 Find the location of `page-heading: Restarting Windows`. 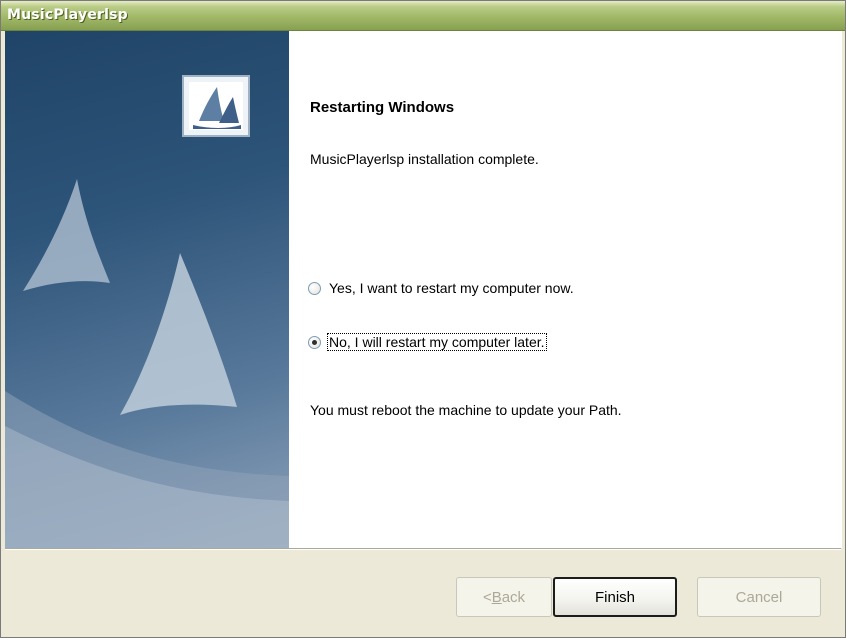

page-heading: Restarting Windows is located at coordinates (382, 107).